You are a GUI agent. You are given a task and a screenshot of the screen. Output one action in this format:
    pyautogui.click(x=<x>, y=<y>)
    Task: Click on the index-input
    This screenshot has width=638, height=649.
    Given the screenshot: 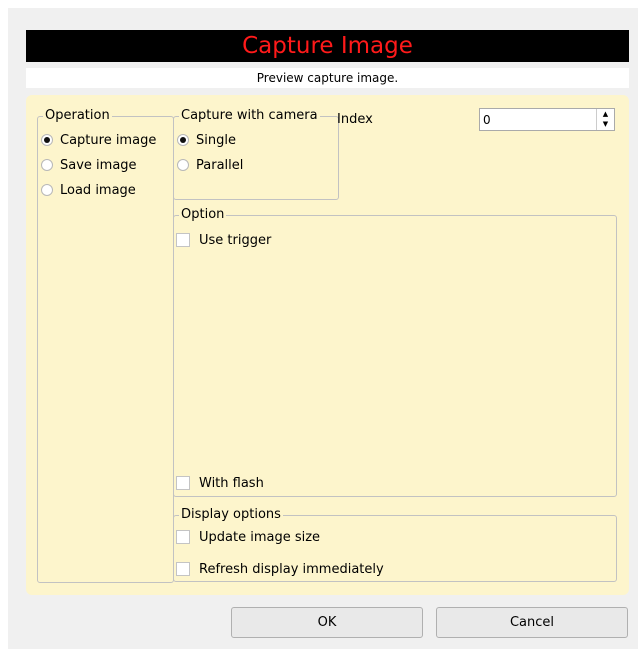 What is the action you would take?
    pyautogui.click(x=533, y=119)
    